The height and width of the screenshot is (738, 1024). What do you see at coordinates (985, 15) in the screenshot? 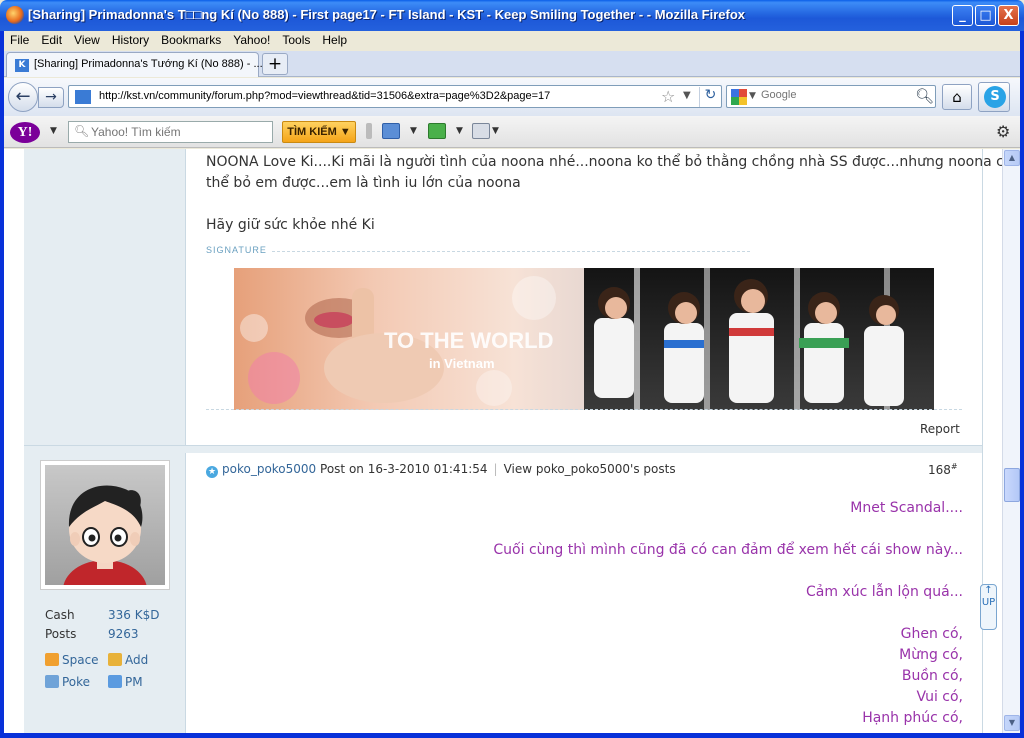
I see `maximize-button: □` at bounding box center [985, 15].